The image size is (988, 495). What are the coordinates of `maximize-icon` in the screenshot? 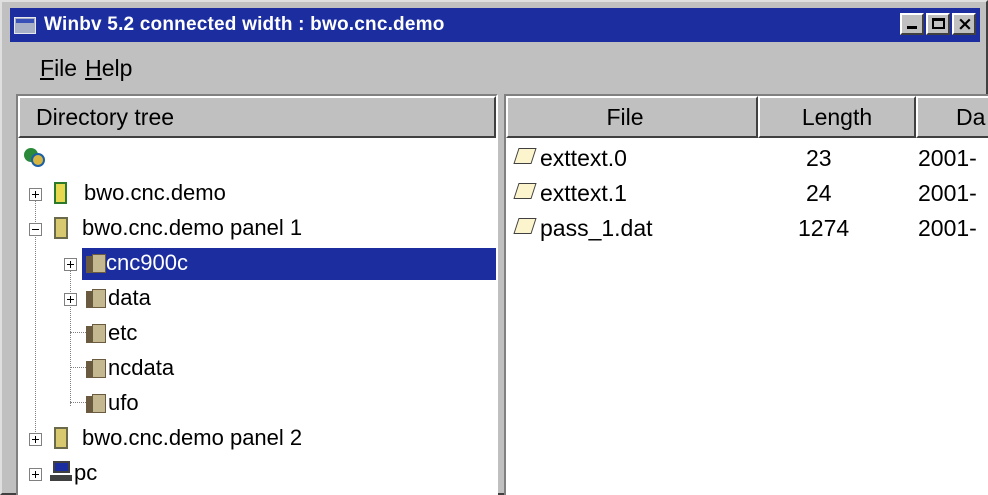 It's located at (938, 23).